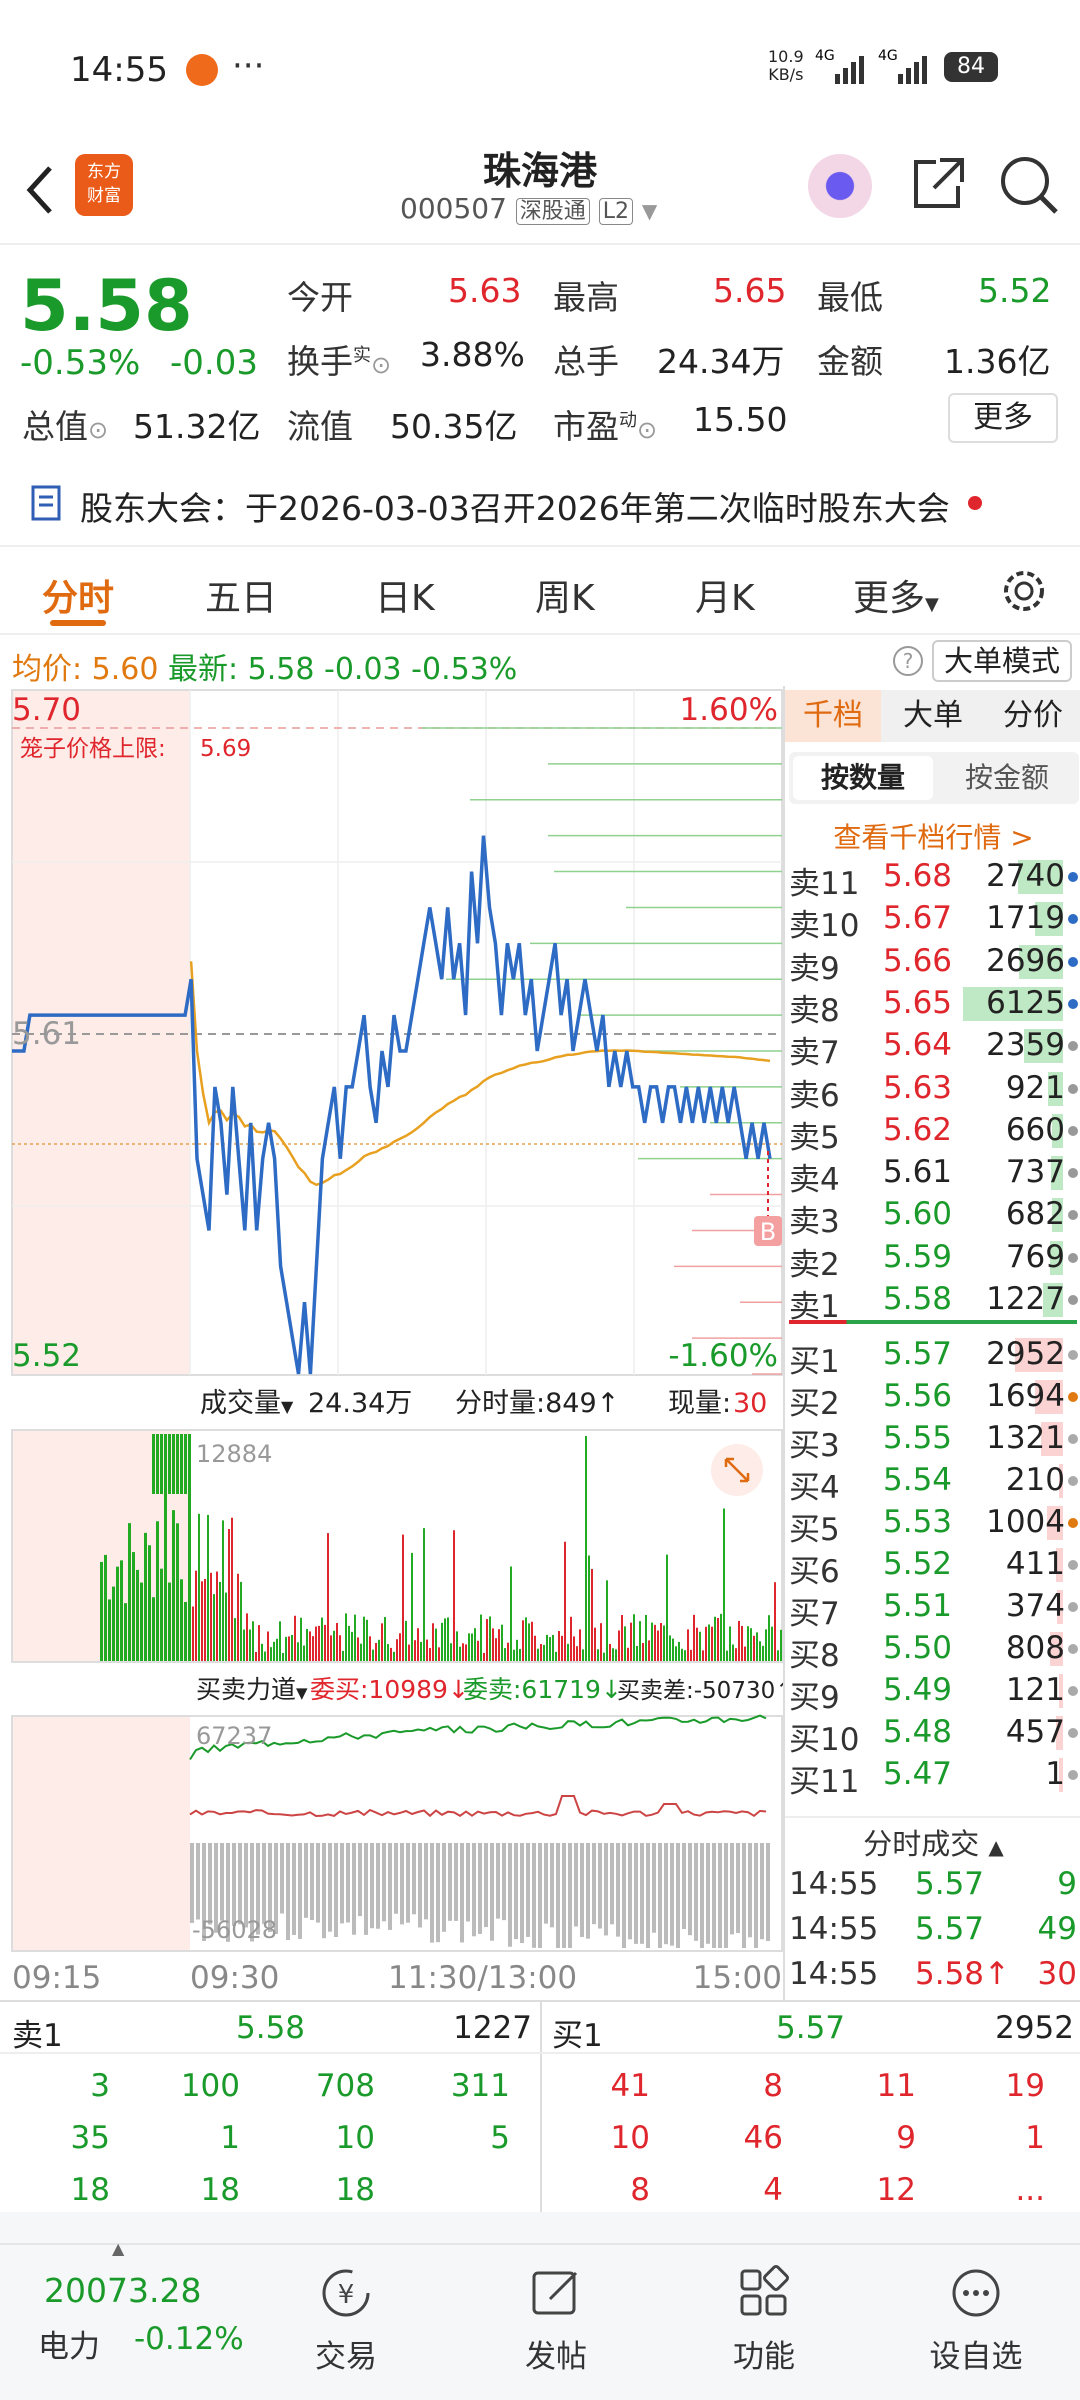 Image resolution: width=1080 pixels, height=2400 pixels. What do you see at coordinates (725, 595) in the screenshot?
I see `tab-month-k: 月K` at bounding box center [725, 595].